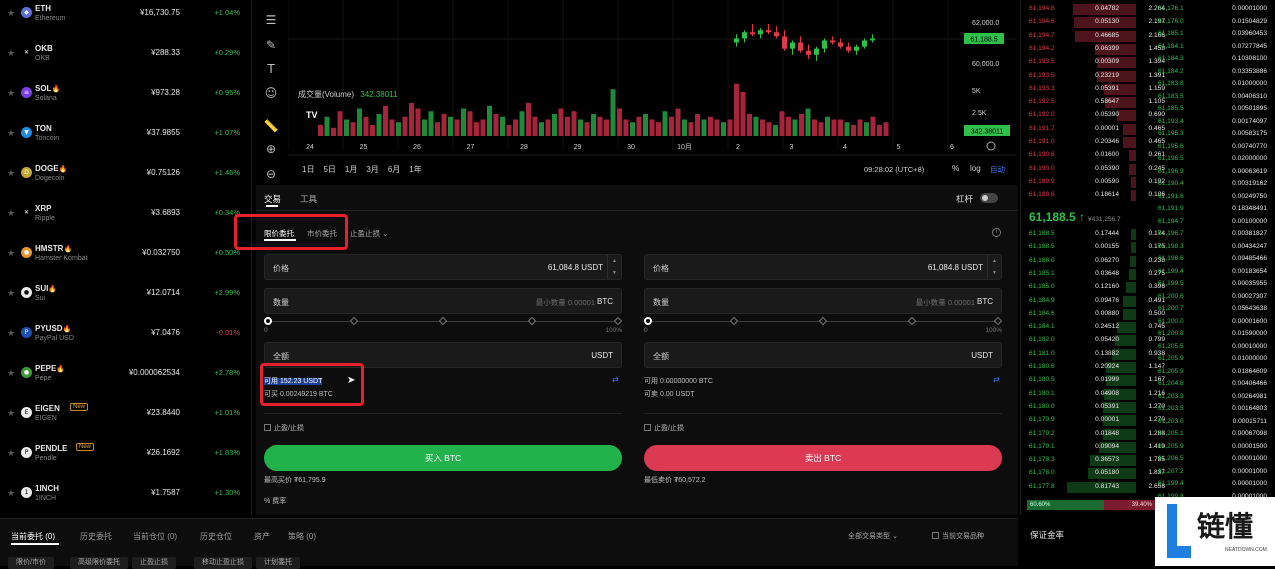  What do you see at coordinates (823, 267) in the screenshot?
I see `sell-price-field: 价格 61,084.8 USDT ▲ ▼` at bounding box center [823, 267].